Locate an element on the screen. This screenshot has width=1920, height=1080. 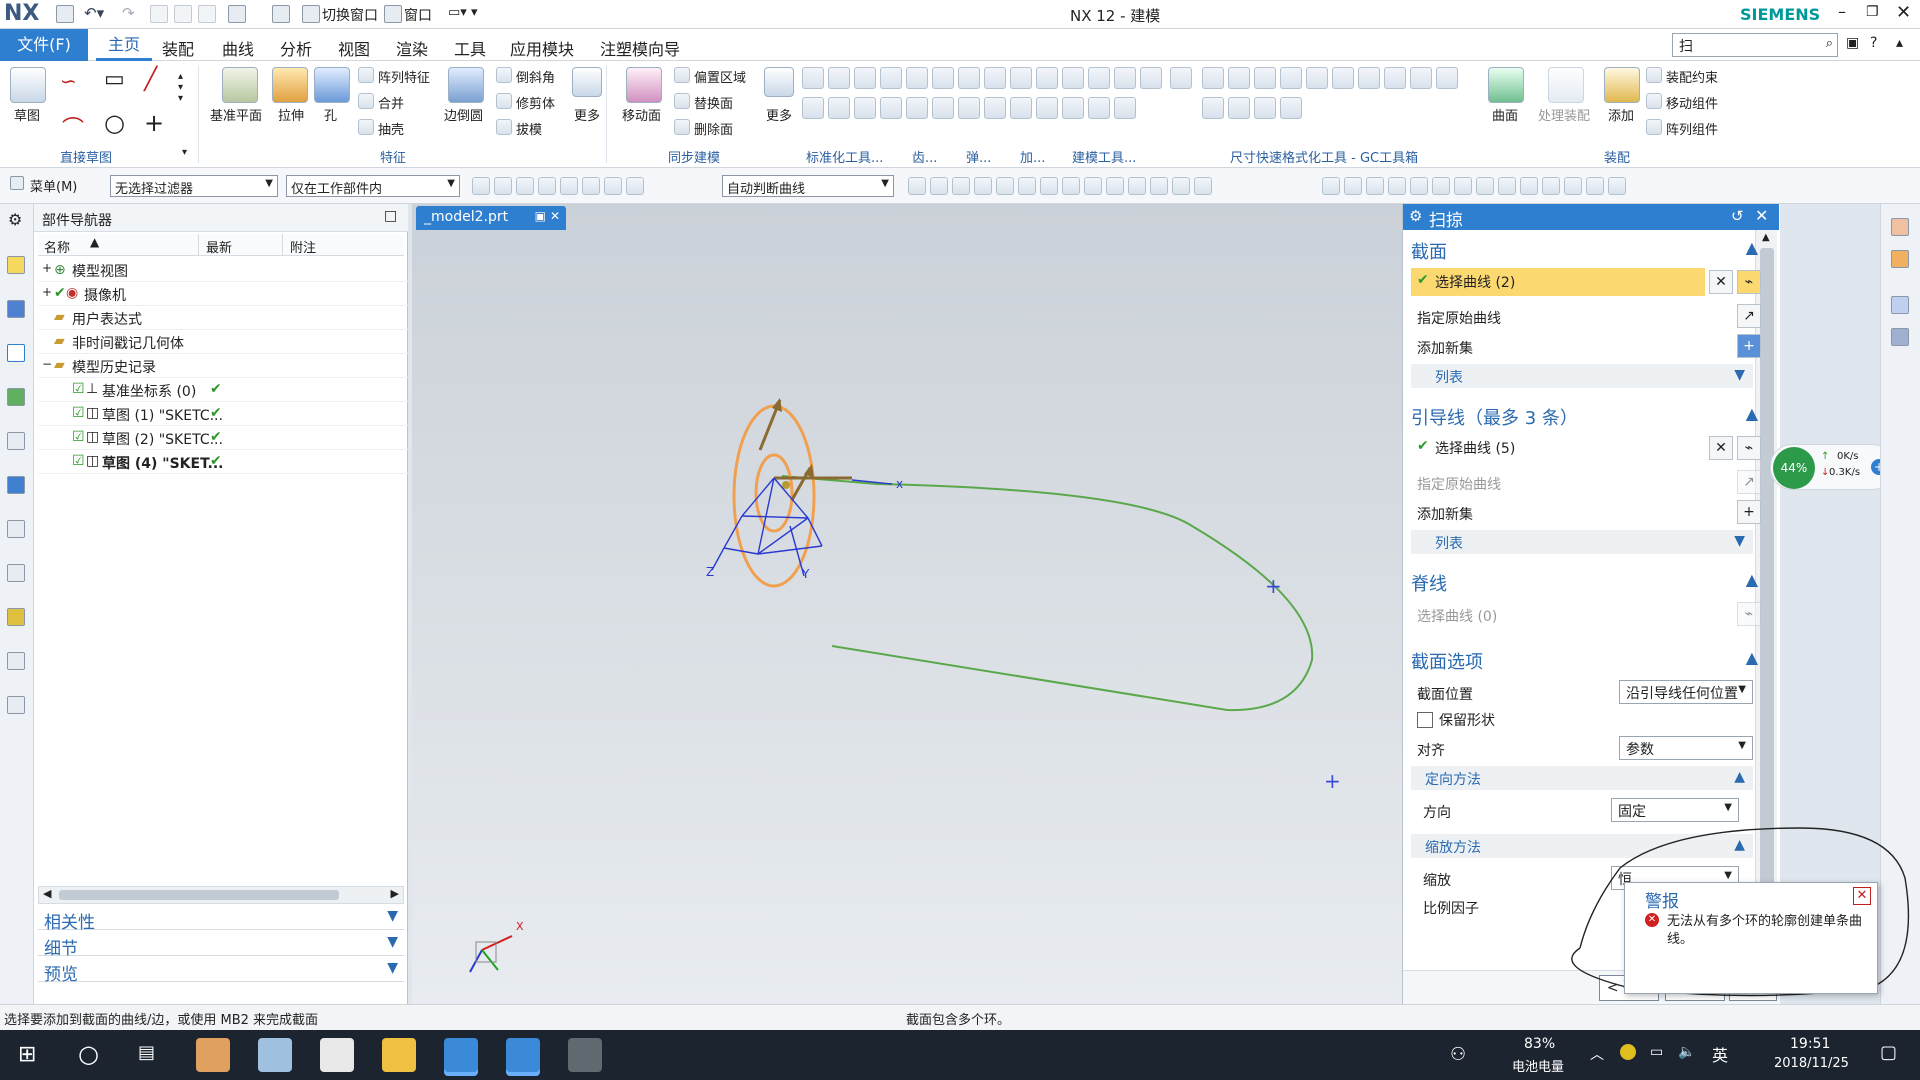
profile-icon: ∽ is located at coordinates (68, 81).